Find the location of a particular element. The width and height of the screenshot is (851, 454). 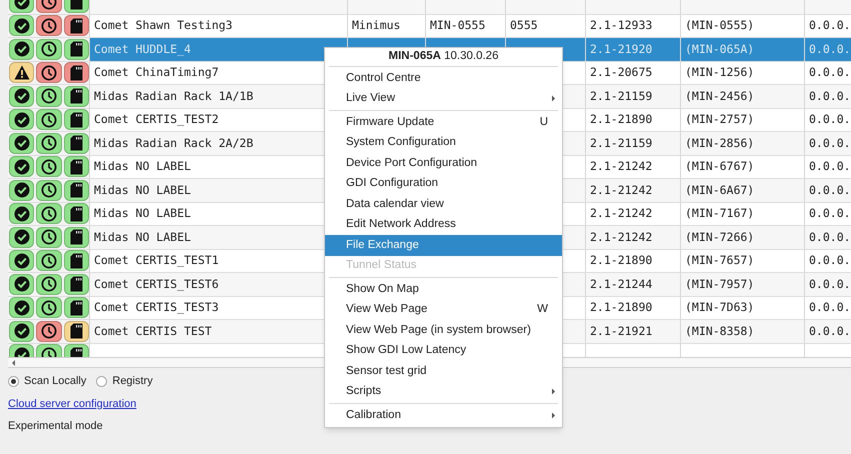

table-cell: (MIN-1256) is located at coordinates (719, 73).